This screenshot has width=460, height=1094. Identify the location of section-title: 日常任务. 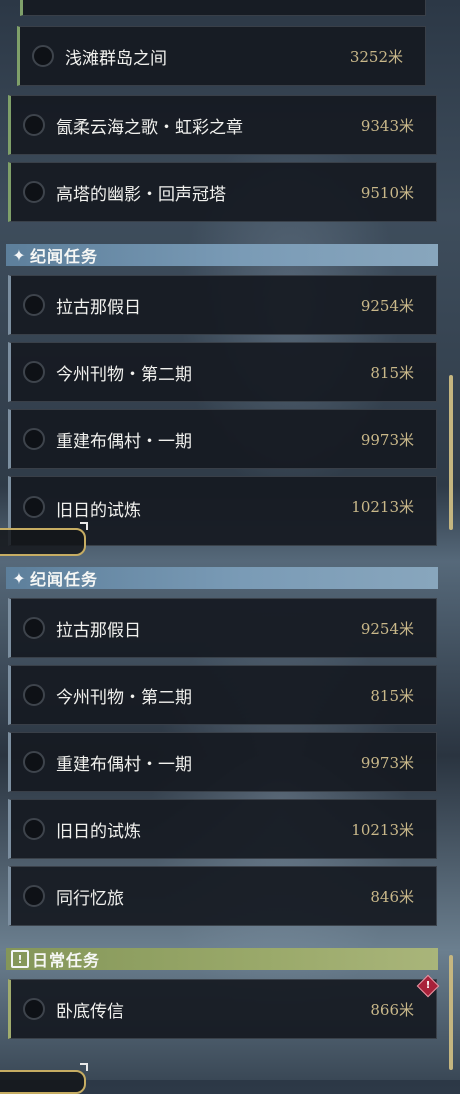
(66, 960).